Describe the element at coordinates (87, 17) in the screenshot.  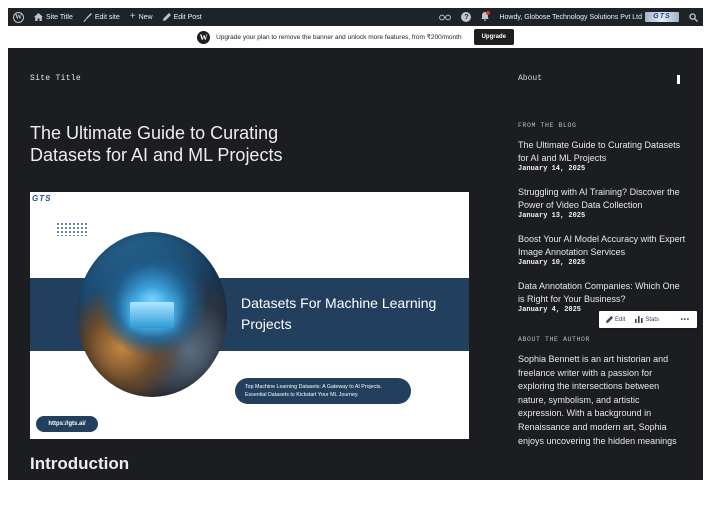
I see `brush-icon` at that location.